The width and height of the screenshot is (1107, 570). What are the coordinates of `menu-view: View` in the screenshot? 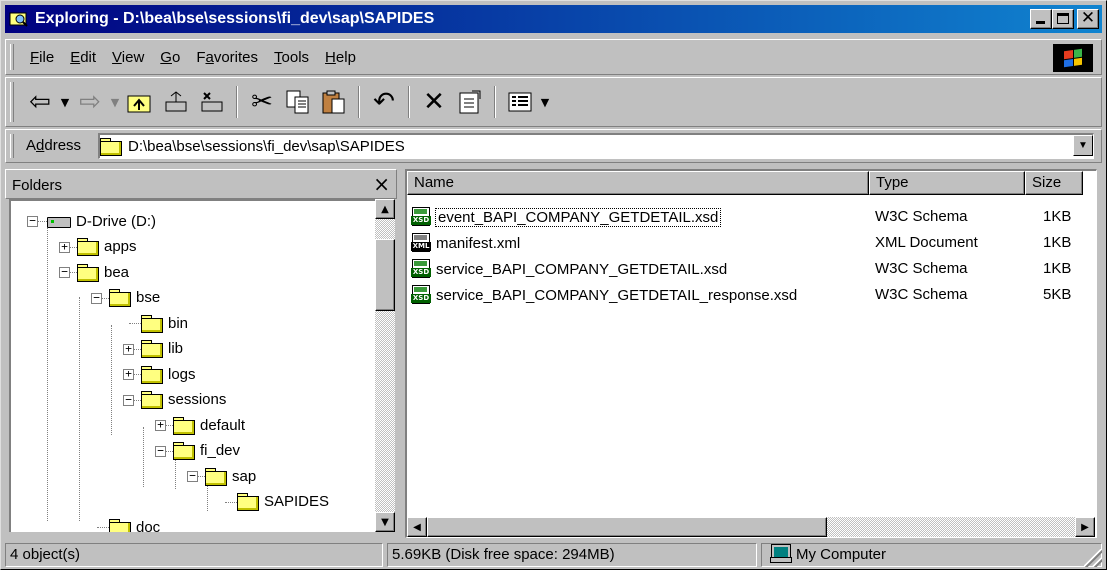 It's located at (128, 58).